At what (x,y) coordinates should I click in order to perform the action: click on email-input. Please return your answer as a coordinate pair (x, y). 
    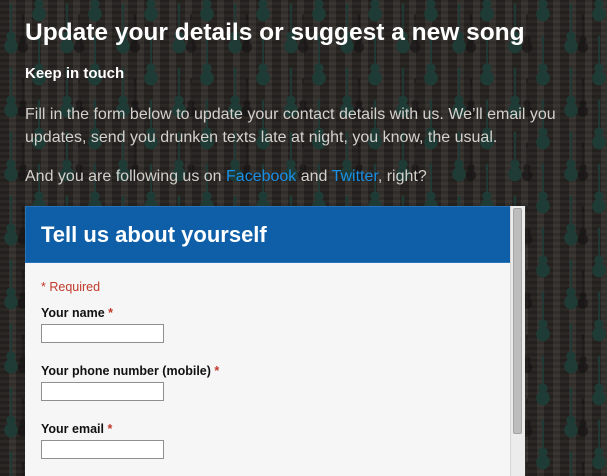
    Looking at the image, I should click on (102, 449).